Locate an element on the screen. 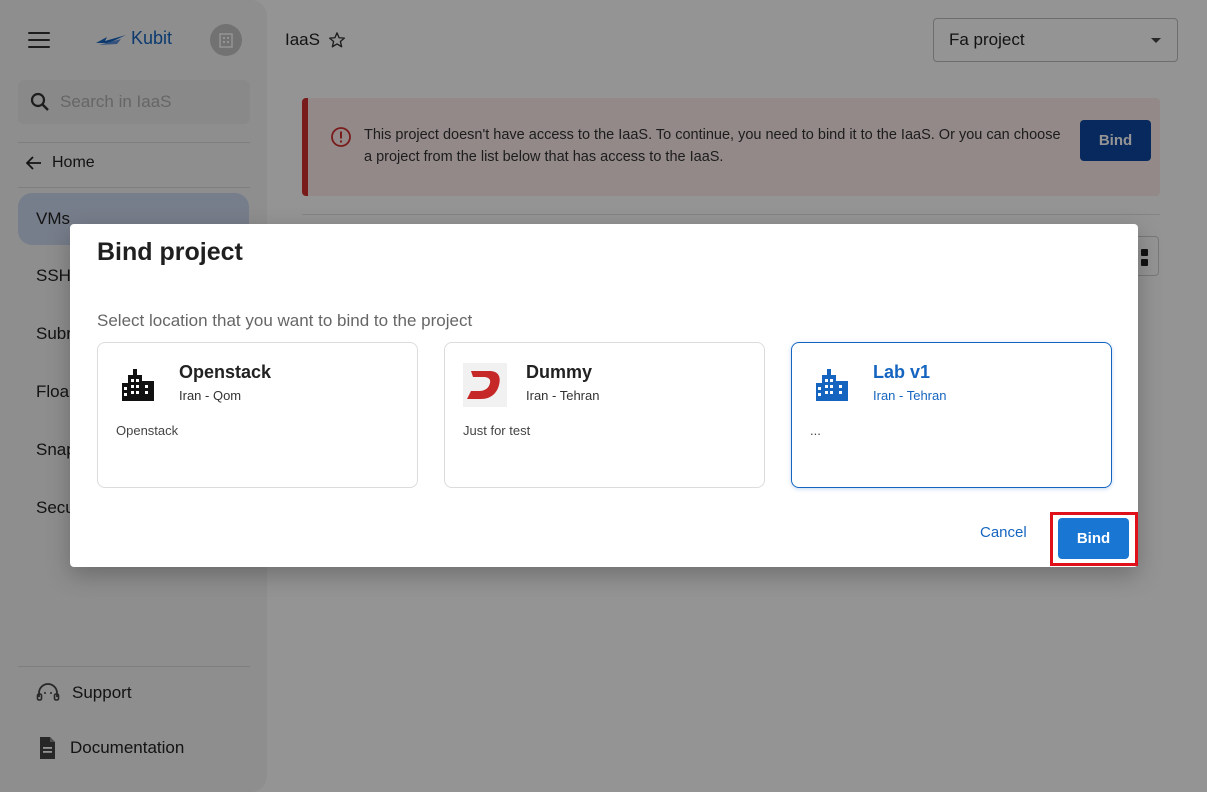  location-name: Lab v1 is located at coordinates (902, 372).